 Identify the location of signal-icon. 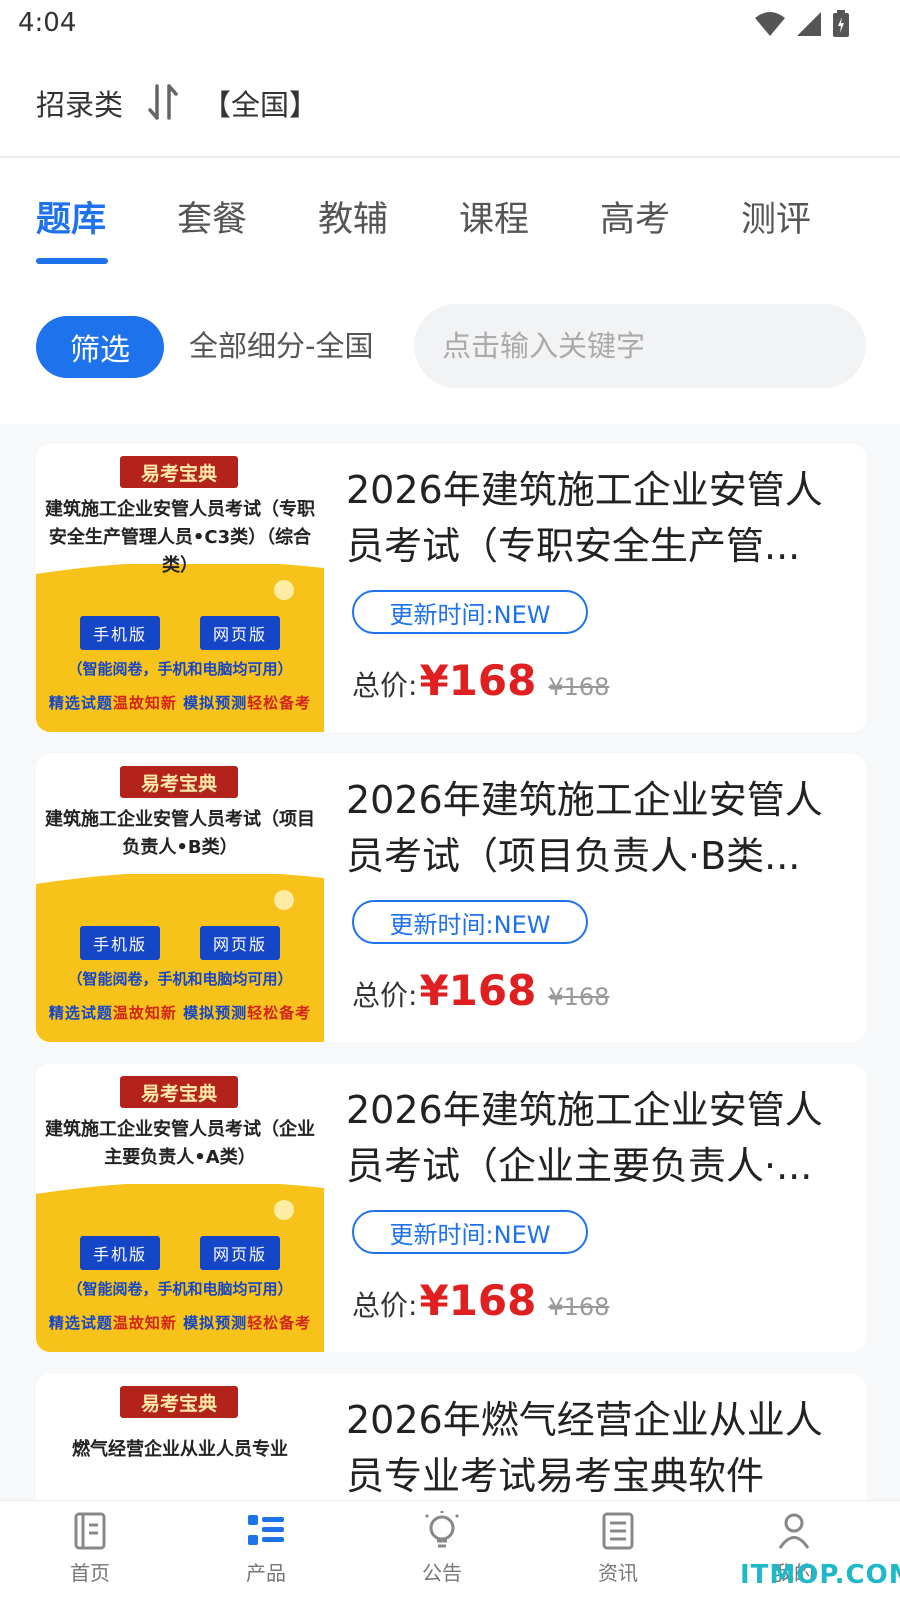
(809, 24).